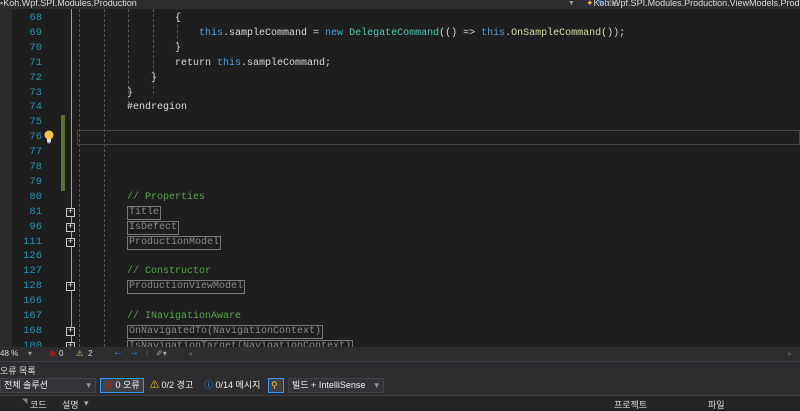 The height and width of the screenshot is (411, 800). Describe the element at coordinates (590, 4) in the screenshot. I see `class-icon: ✦` at that location.